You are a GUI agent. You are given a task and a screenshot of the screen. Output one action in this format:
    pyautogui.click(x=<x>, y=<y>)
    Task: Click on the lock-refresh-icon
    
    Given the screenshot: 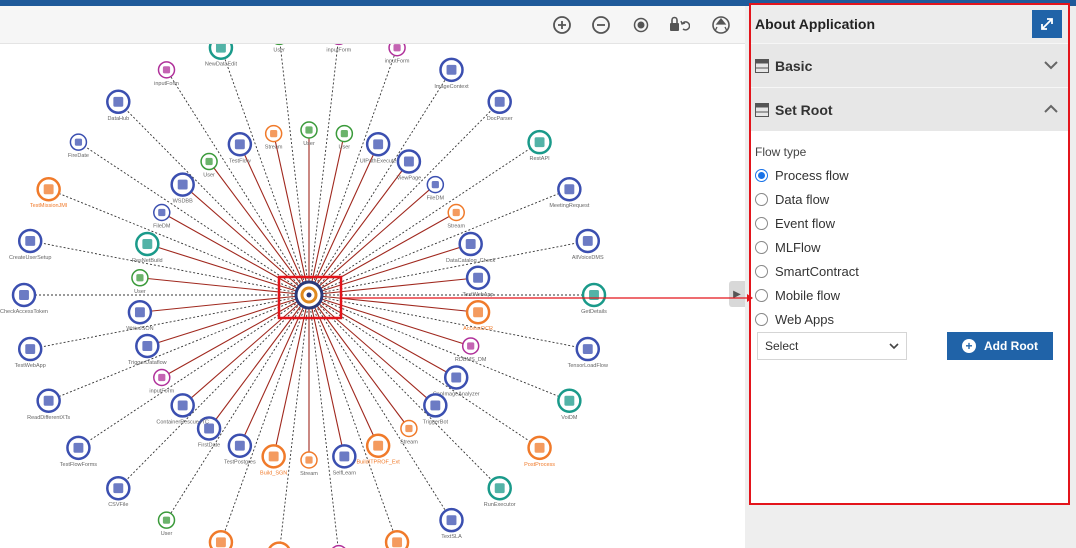 What is the action you would take?
    pyautogui.click(x=679, y=25)
    